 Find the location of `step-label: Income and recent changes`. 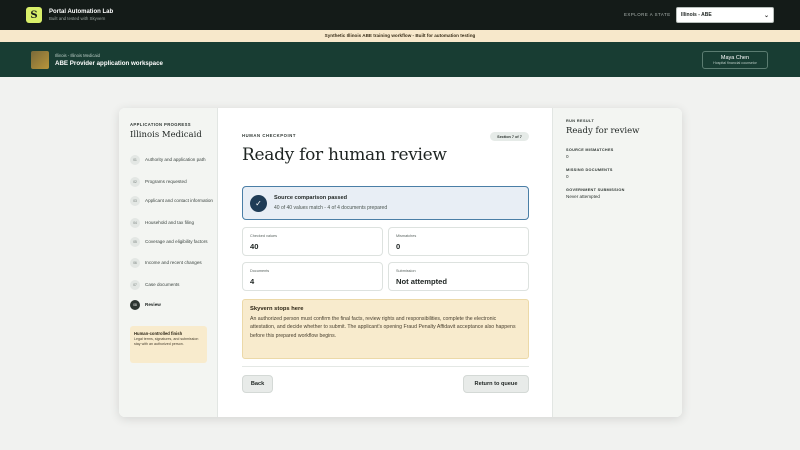

step-label: Income and recent changes is located at coordinates (173, 263).